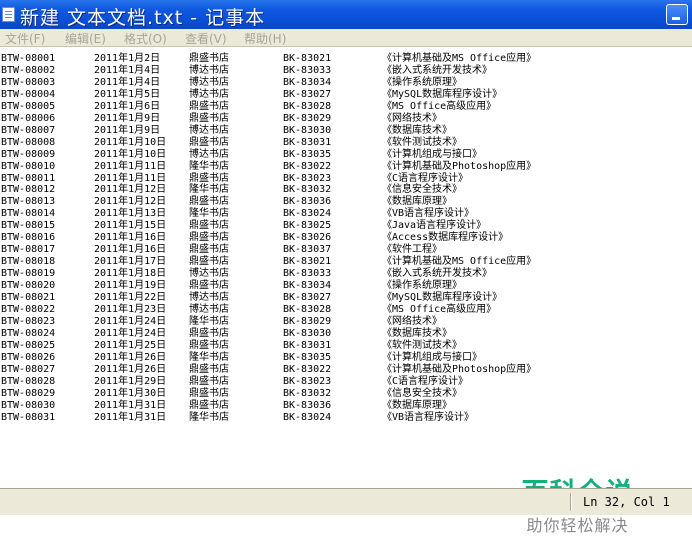  I want to click on cell-order-date: 2011年1月26日, so click(130, 357).